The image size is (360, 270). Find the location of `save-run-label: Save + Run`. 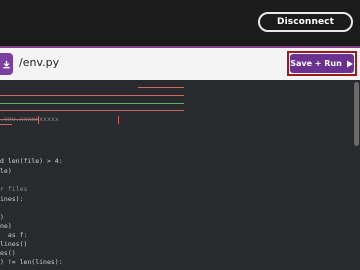

save-run-label: Save + Run is located at coordinates (316, 63).